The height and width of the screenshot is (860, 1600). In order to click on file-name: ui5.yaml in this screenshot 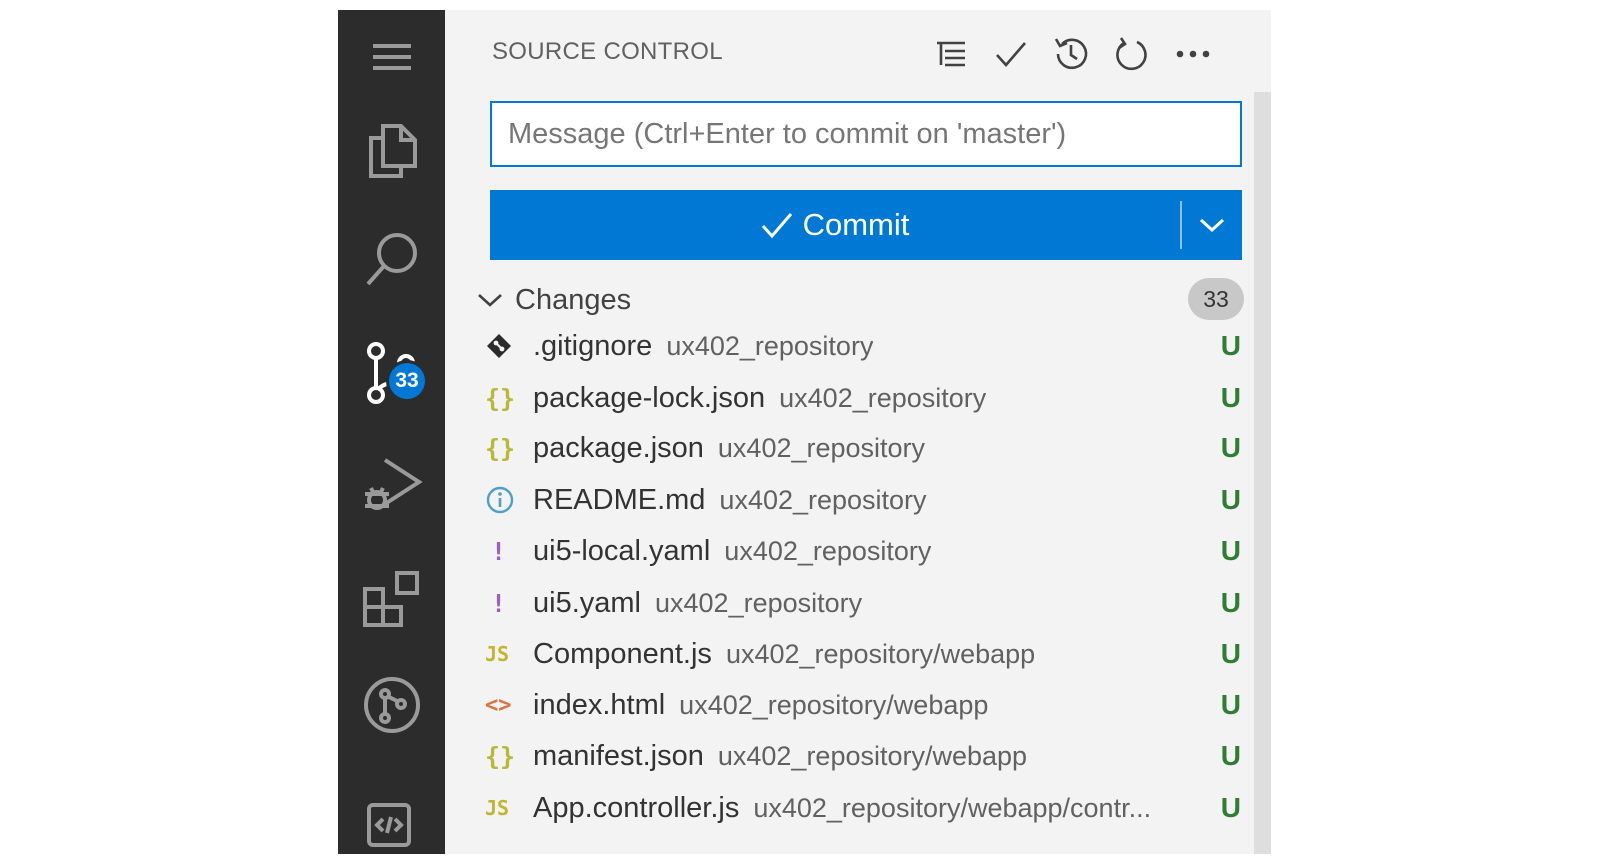, I will do `click(587, 602)`.